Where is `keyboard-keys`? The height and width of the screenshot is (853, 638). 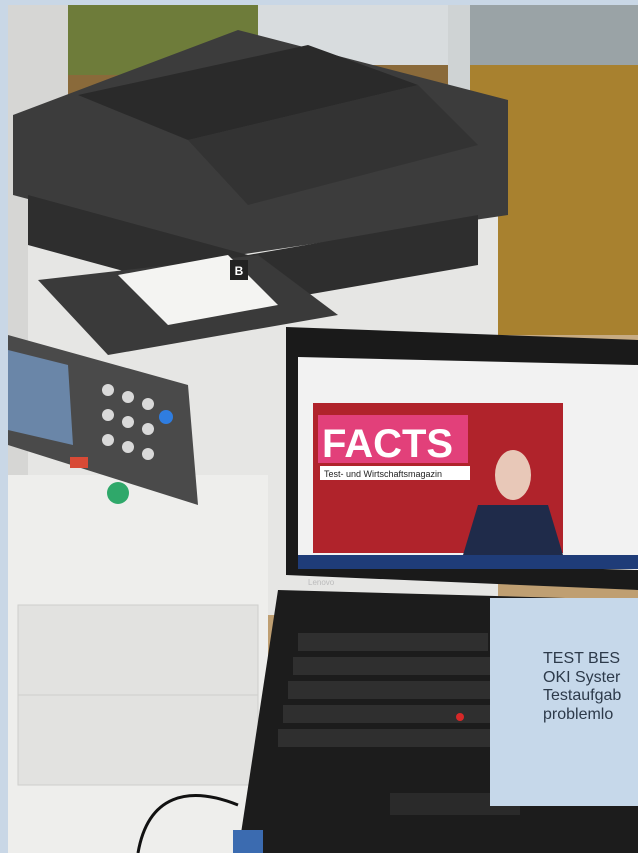
keyboard-keys is located at coordinates (385, 690).